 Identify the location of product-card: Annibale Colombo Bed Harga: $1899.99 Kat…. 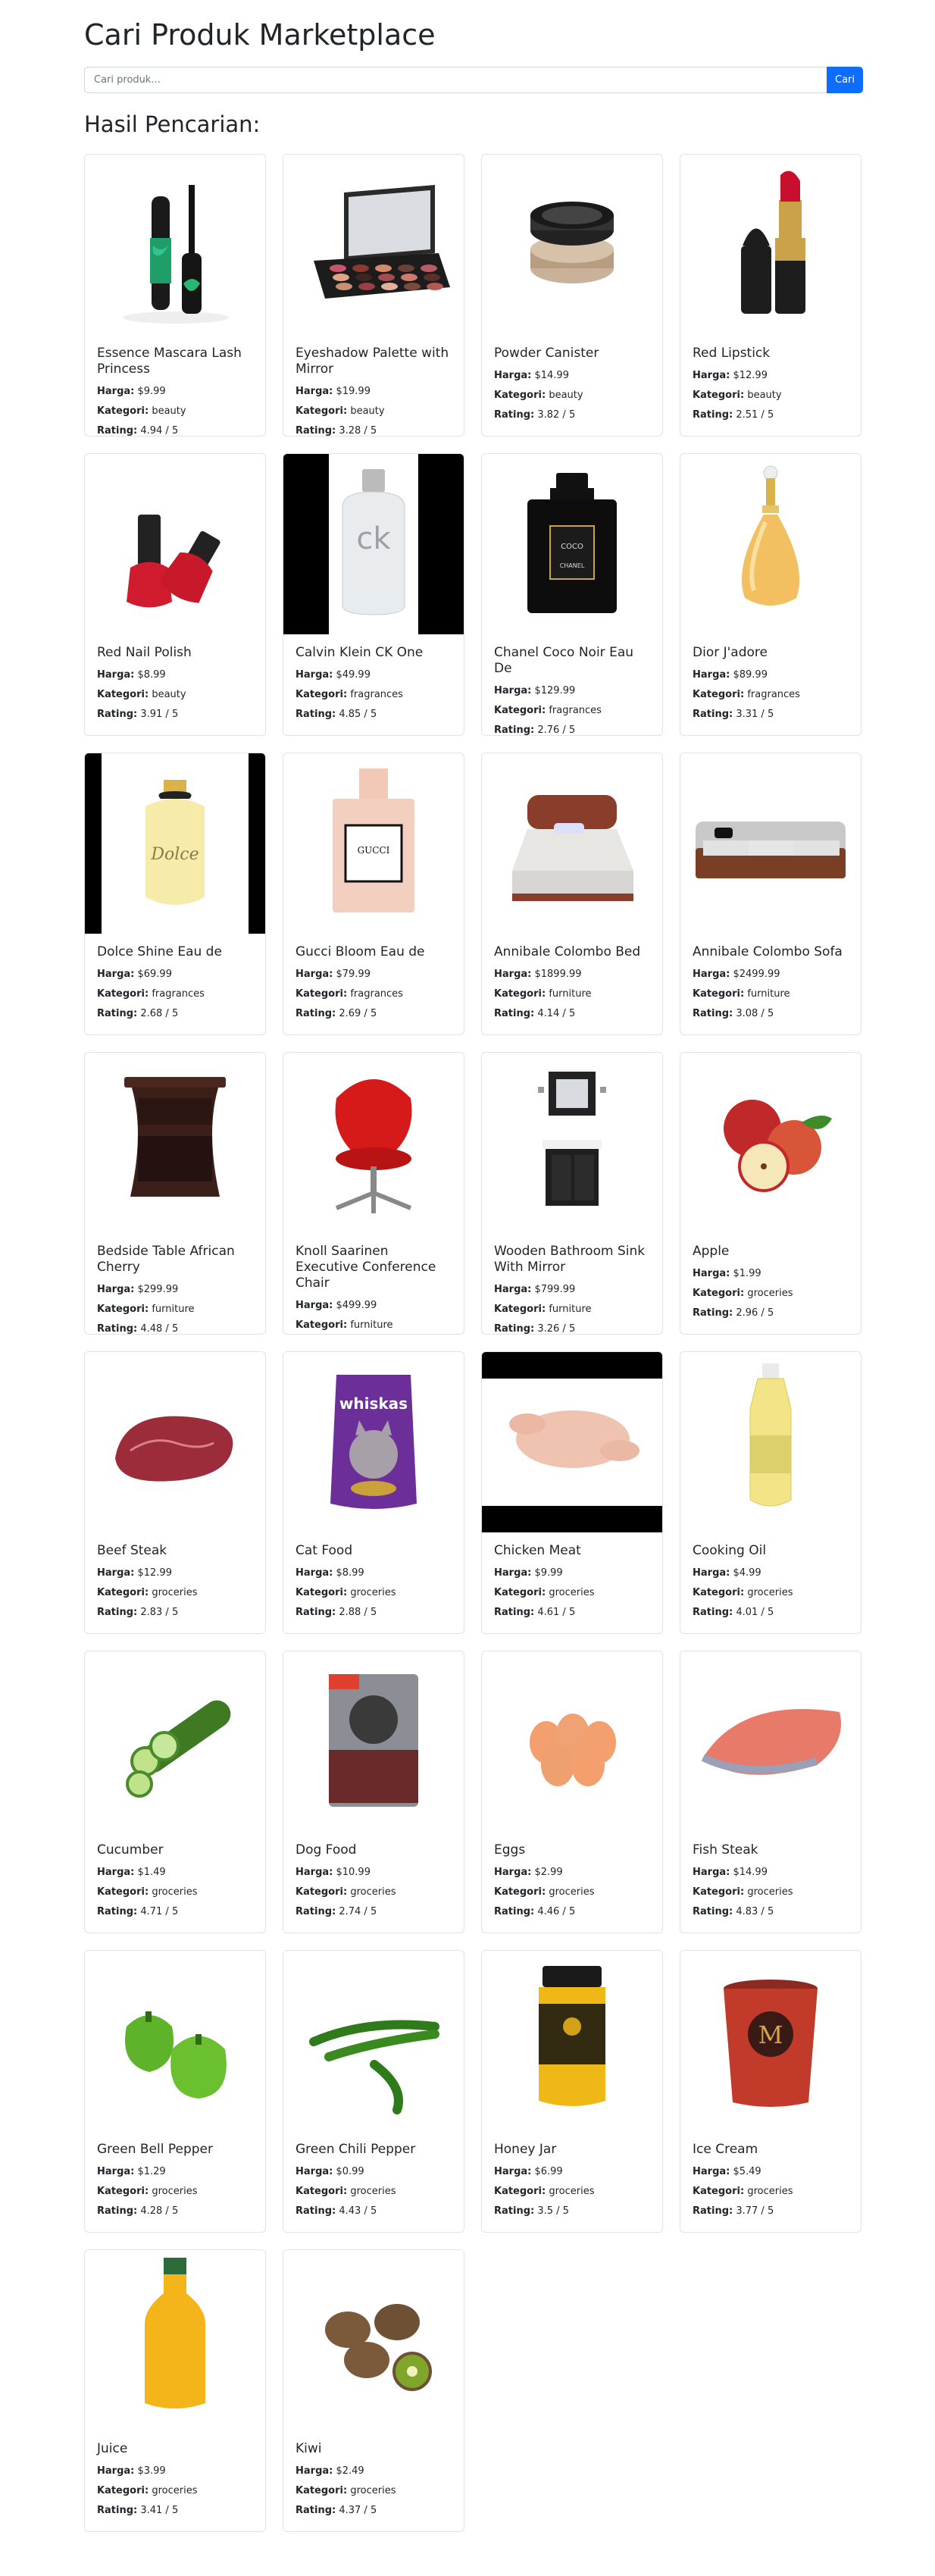
(572, 894).